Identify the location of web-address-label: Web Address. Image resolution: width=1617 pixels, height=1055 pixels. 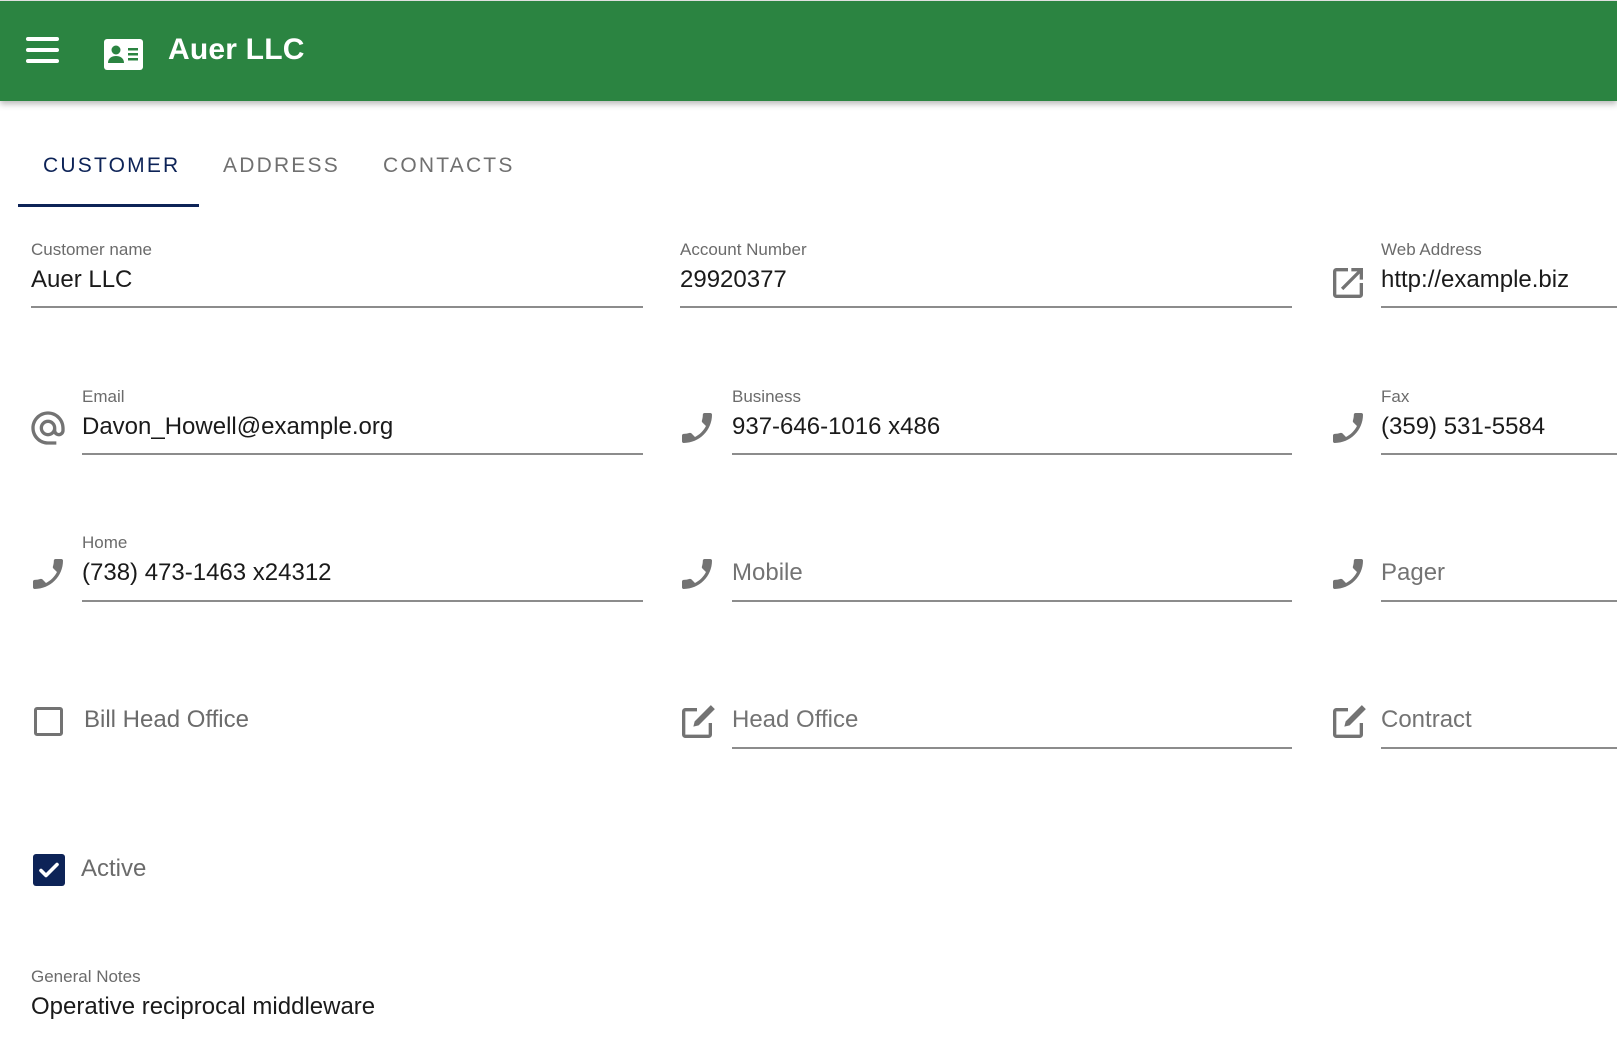
(1431, 249).